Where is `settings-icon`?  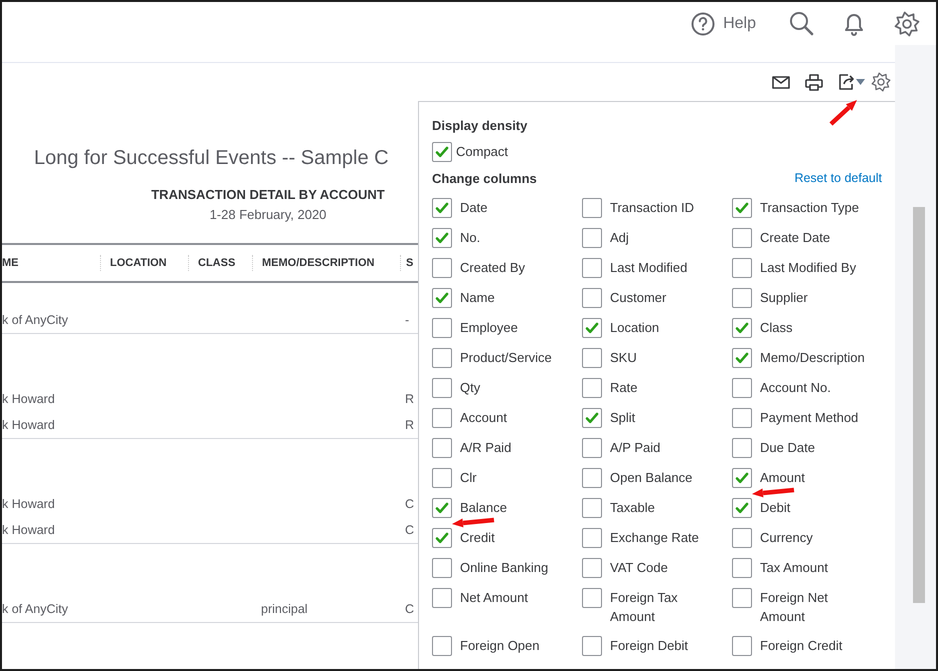 settings-icon is located at coordinates (881, 82).